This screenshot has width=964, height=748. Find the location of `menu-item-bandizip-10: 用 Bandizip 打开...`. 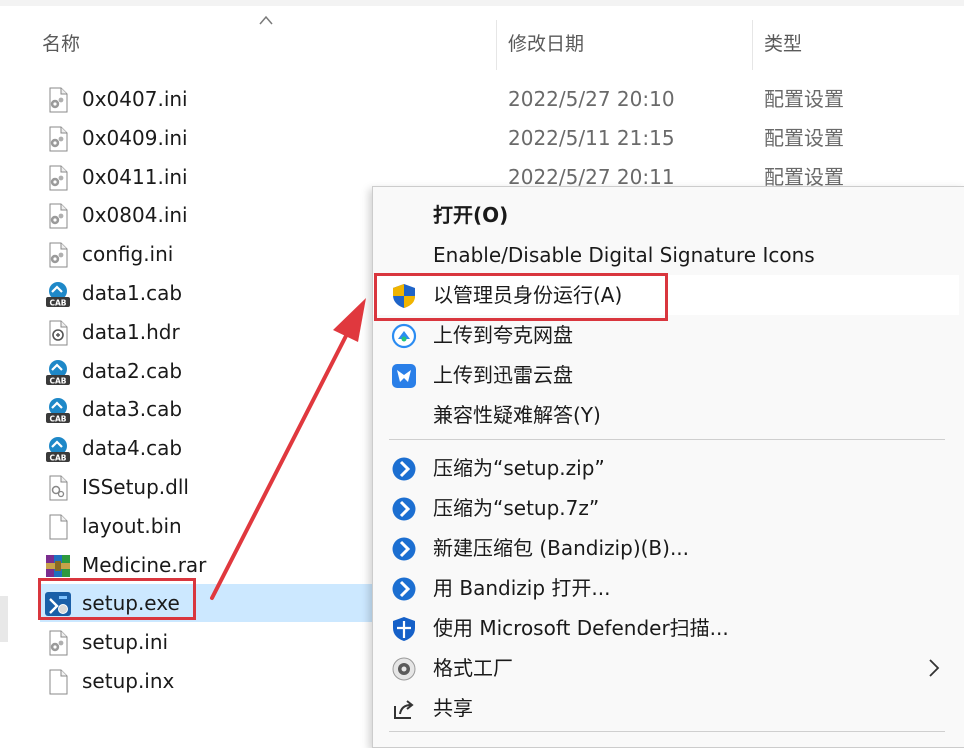

menu-item-bandizip-10: 用 Bandizip 打开... is located at coordinates (666, 588).